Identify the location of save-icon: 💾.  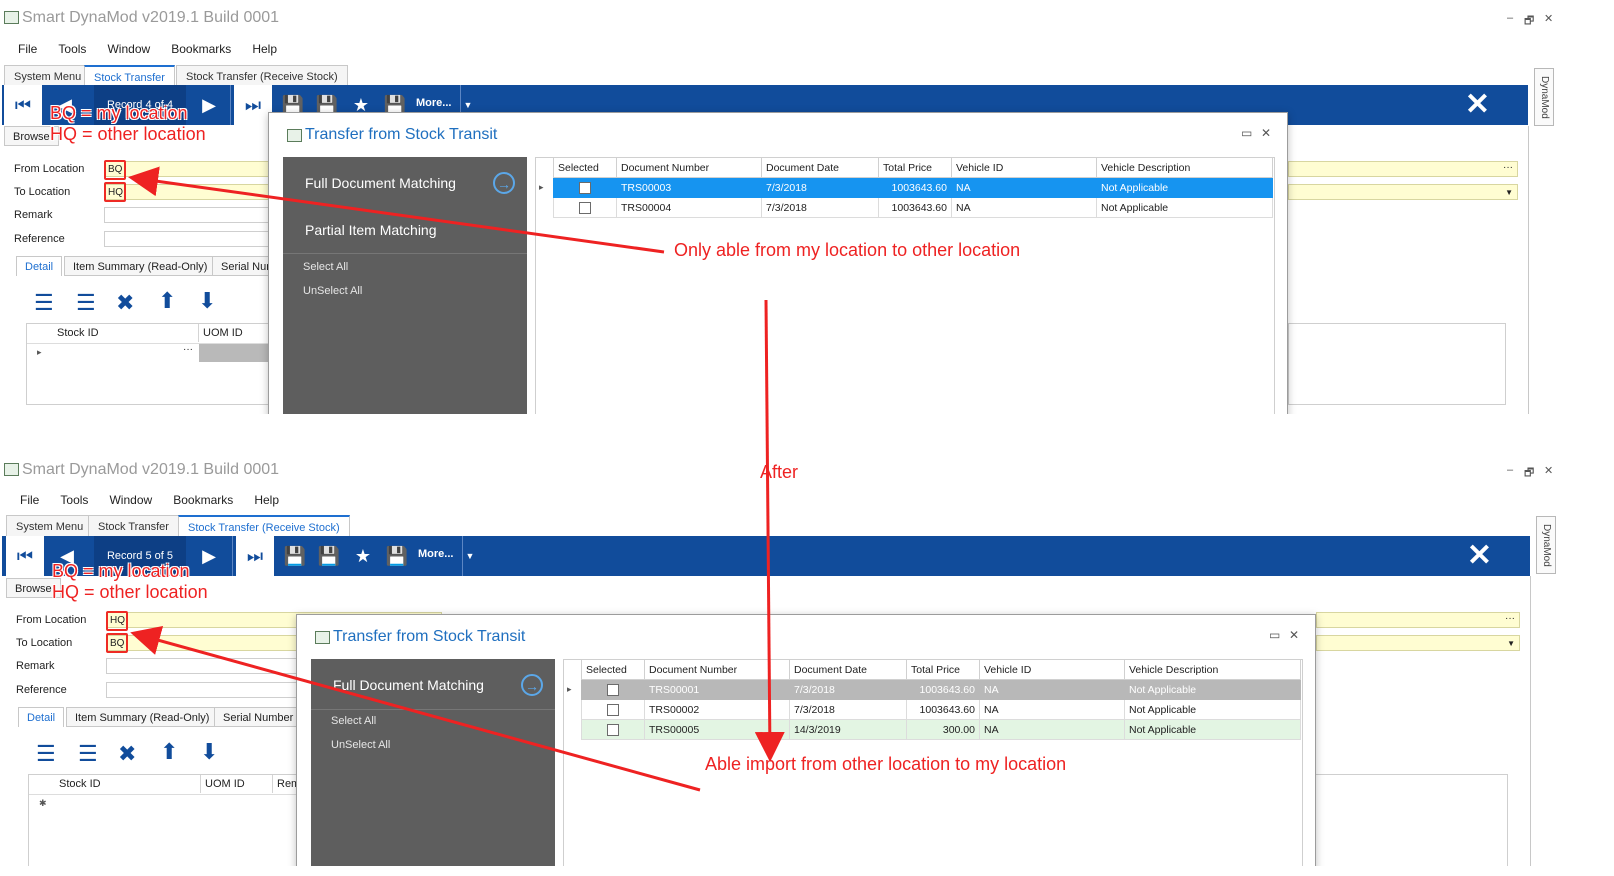
(295, 556).